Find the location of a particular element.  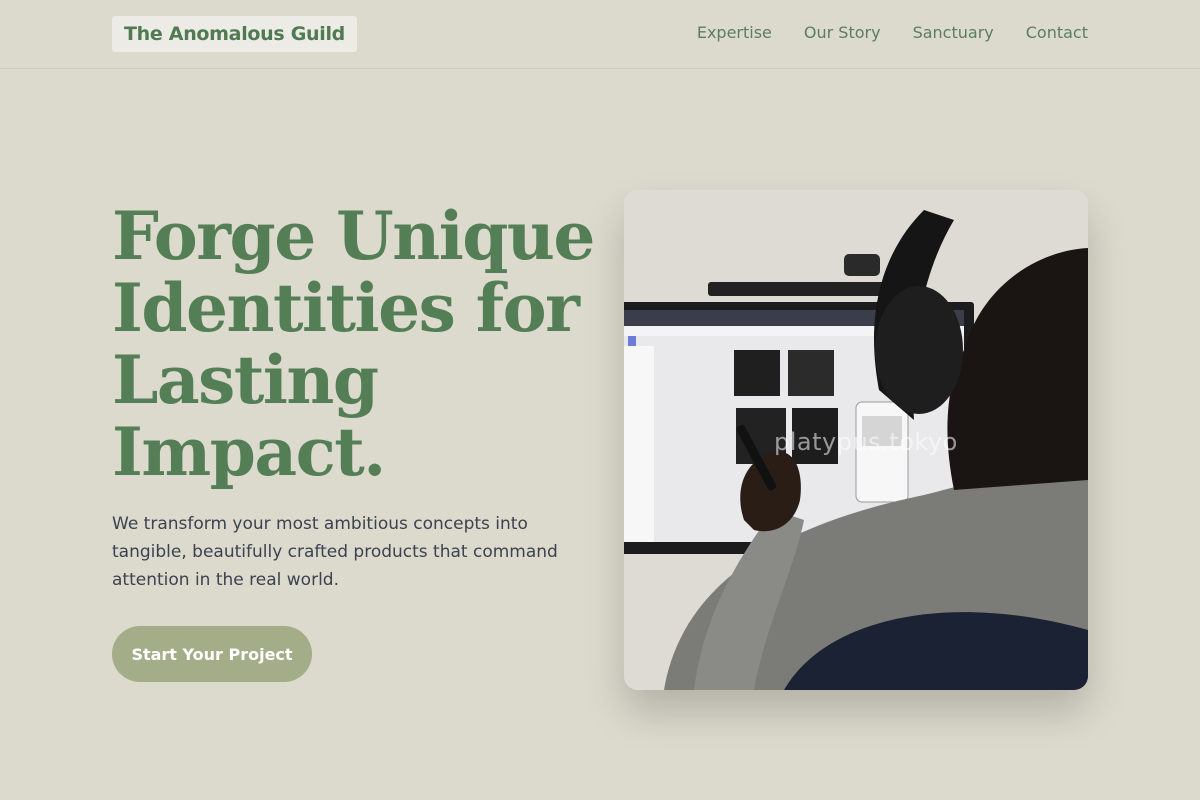

main-nav: Expertise Our Story Sanctuary Contact is located at coordinates (892, 33).